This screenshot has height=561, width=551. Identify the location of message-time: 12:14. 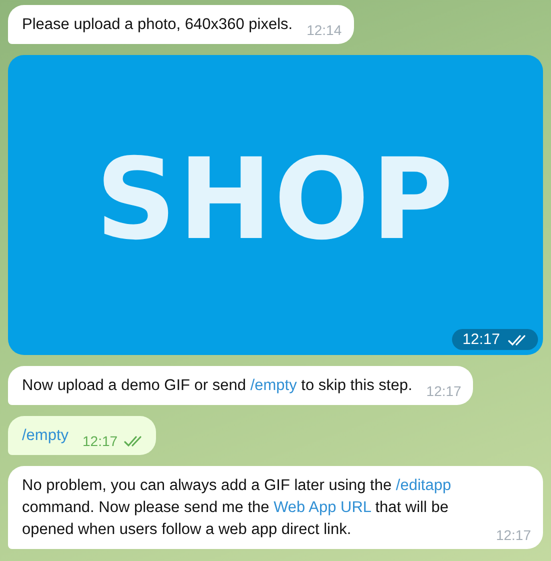
(324, 30).